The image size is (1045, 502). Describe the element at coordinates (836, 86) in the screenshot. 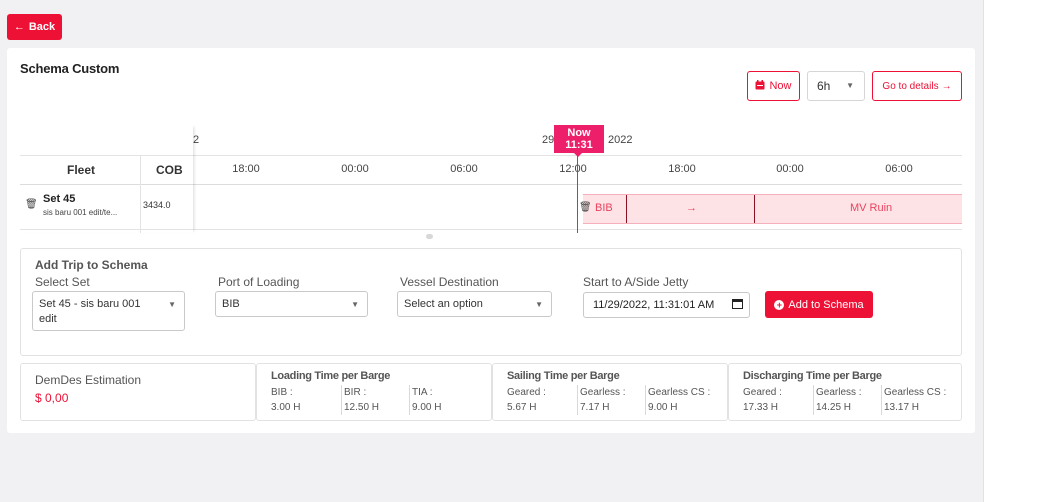

I see `range-select: 6h ▼` at that location.